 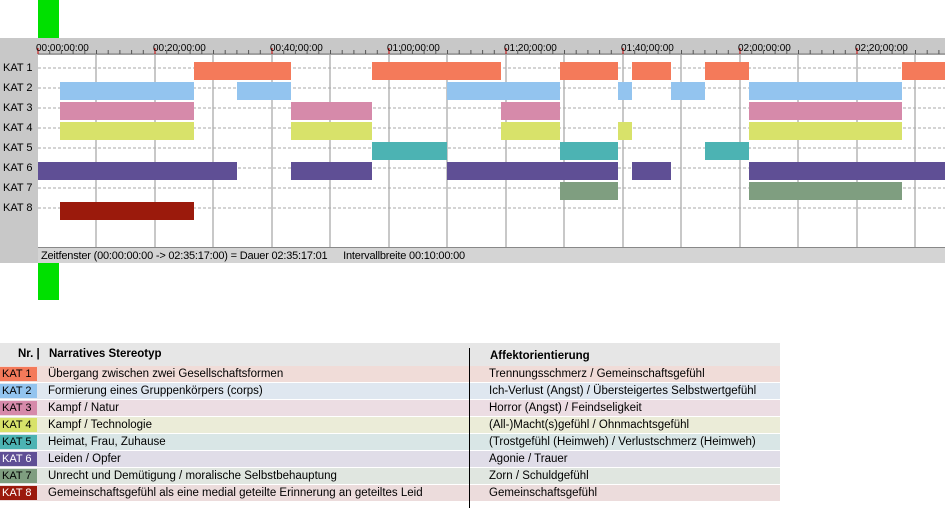 I want to click on stereotype-text: Kampf / Technologie, so click(x=100, y=425).